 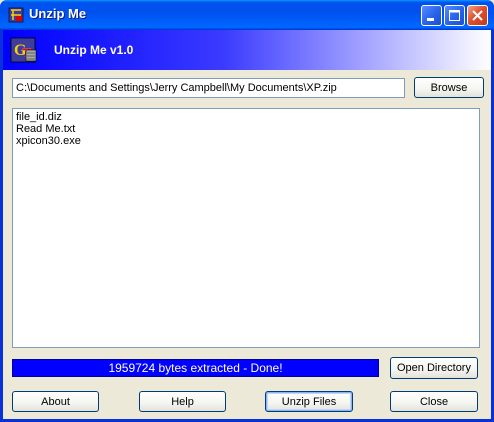 I want to click on title-bar: Unzip Me, so click(x=247, y=15).